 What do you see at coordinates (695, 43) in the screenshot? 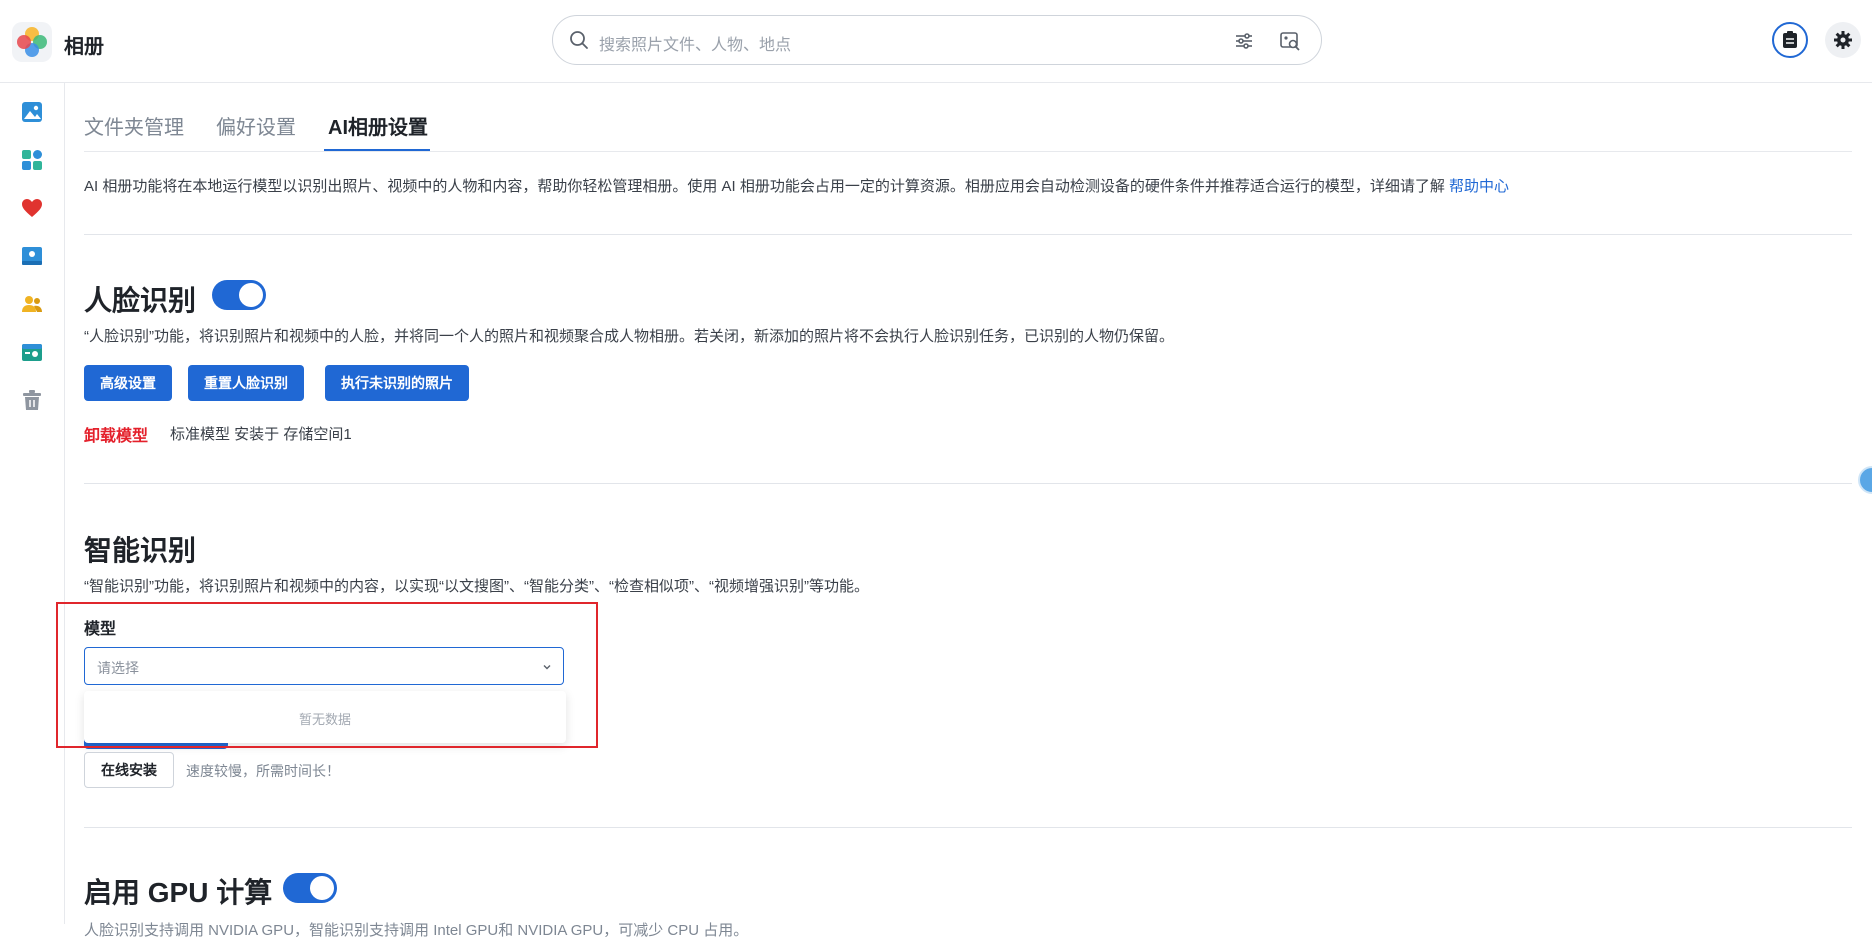
I see `search-input: 搜索照片文件、人物、地点` at bounding box center [695, 43].